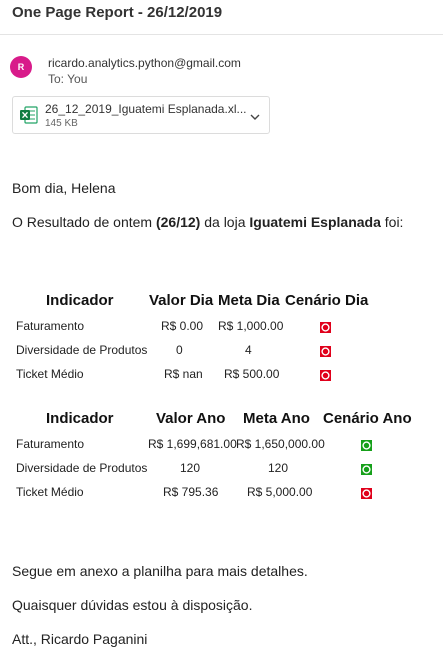 The image size is (443, 669). Describe the element at coordinates (392, 222) in the screenshot. I see `intro-post: foi:` at that location.